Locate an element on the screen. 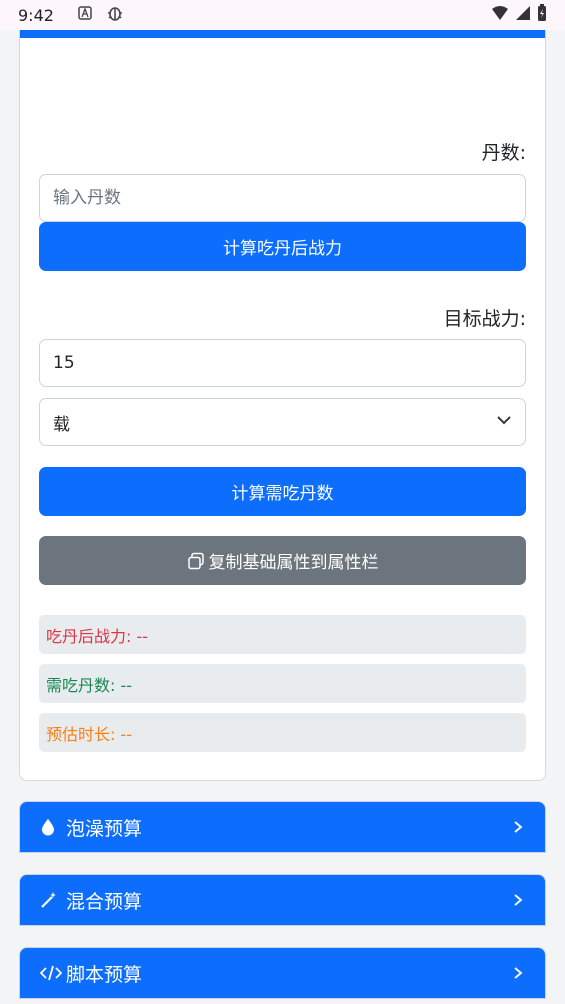  est-time-result: 预估时长: -- is located at coordinates (282, 732).